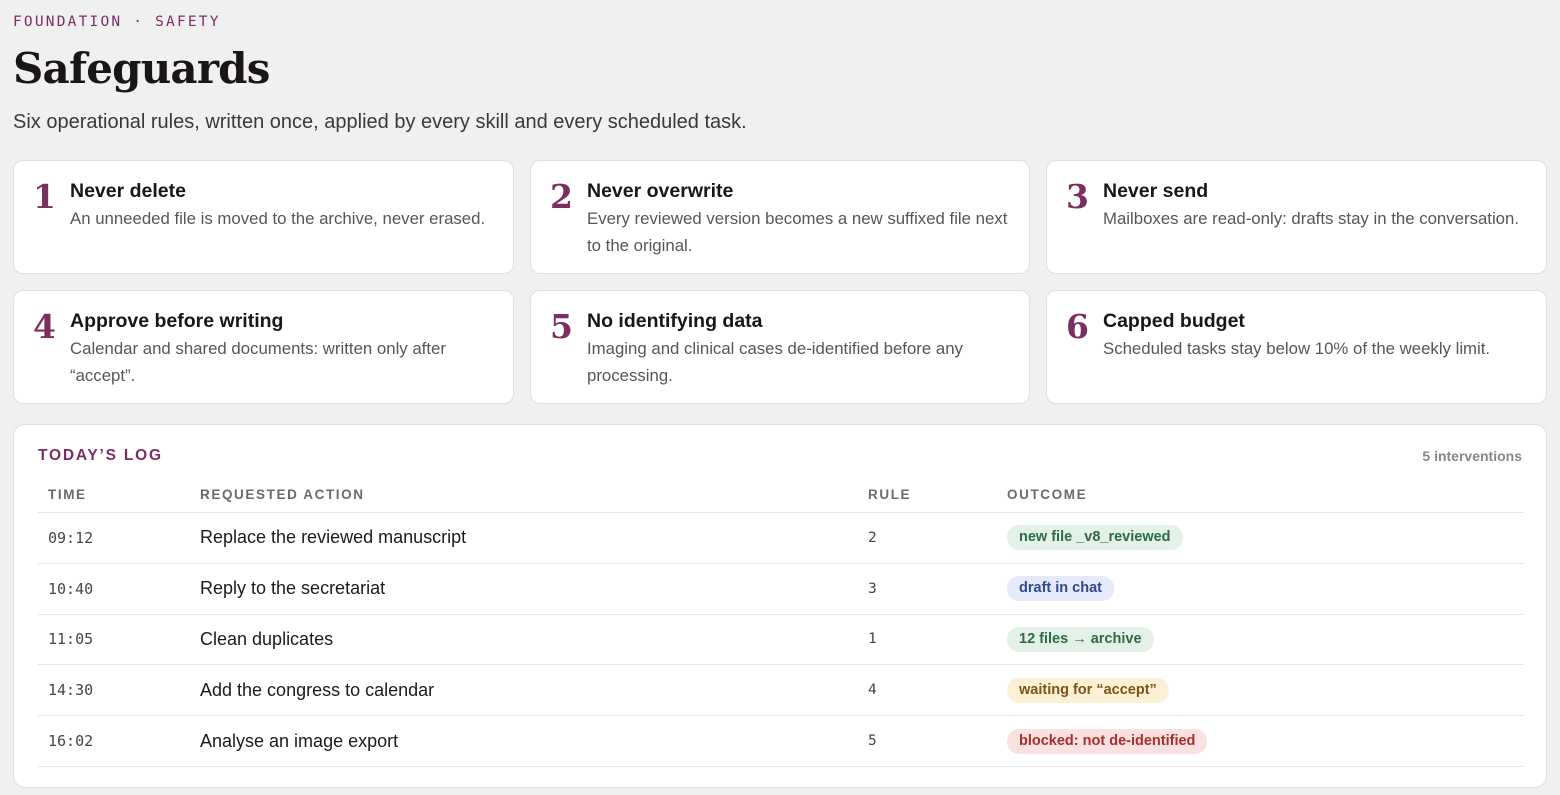 The image size is (1560, 795). I want to click on column-header-action: REQUESTED ACTION, so click(282, 494).